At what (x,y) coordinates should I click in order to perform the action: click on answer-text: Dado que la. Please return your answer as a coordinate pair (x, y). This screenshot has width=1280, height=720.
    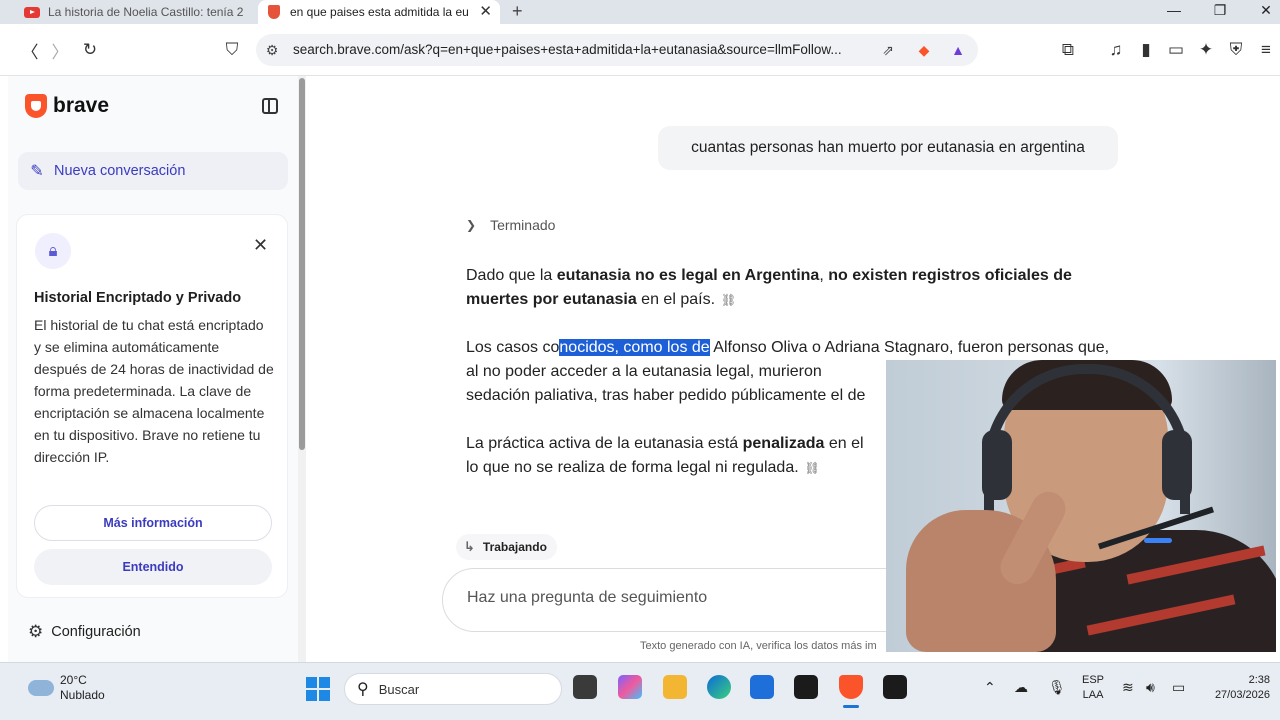
    Looking at the image, I should click on (511, 275).